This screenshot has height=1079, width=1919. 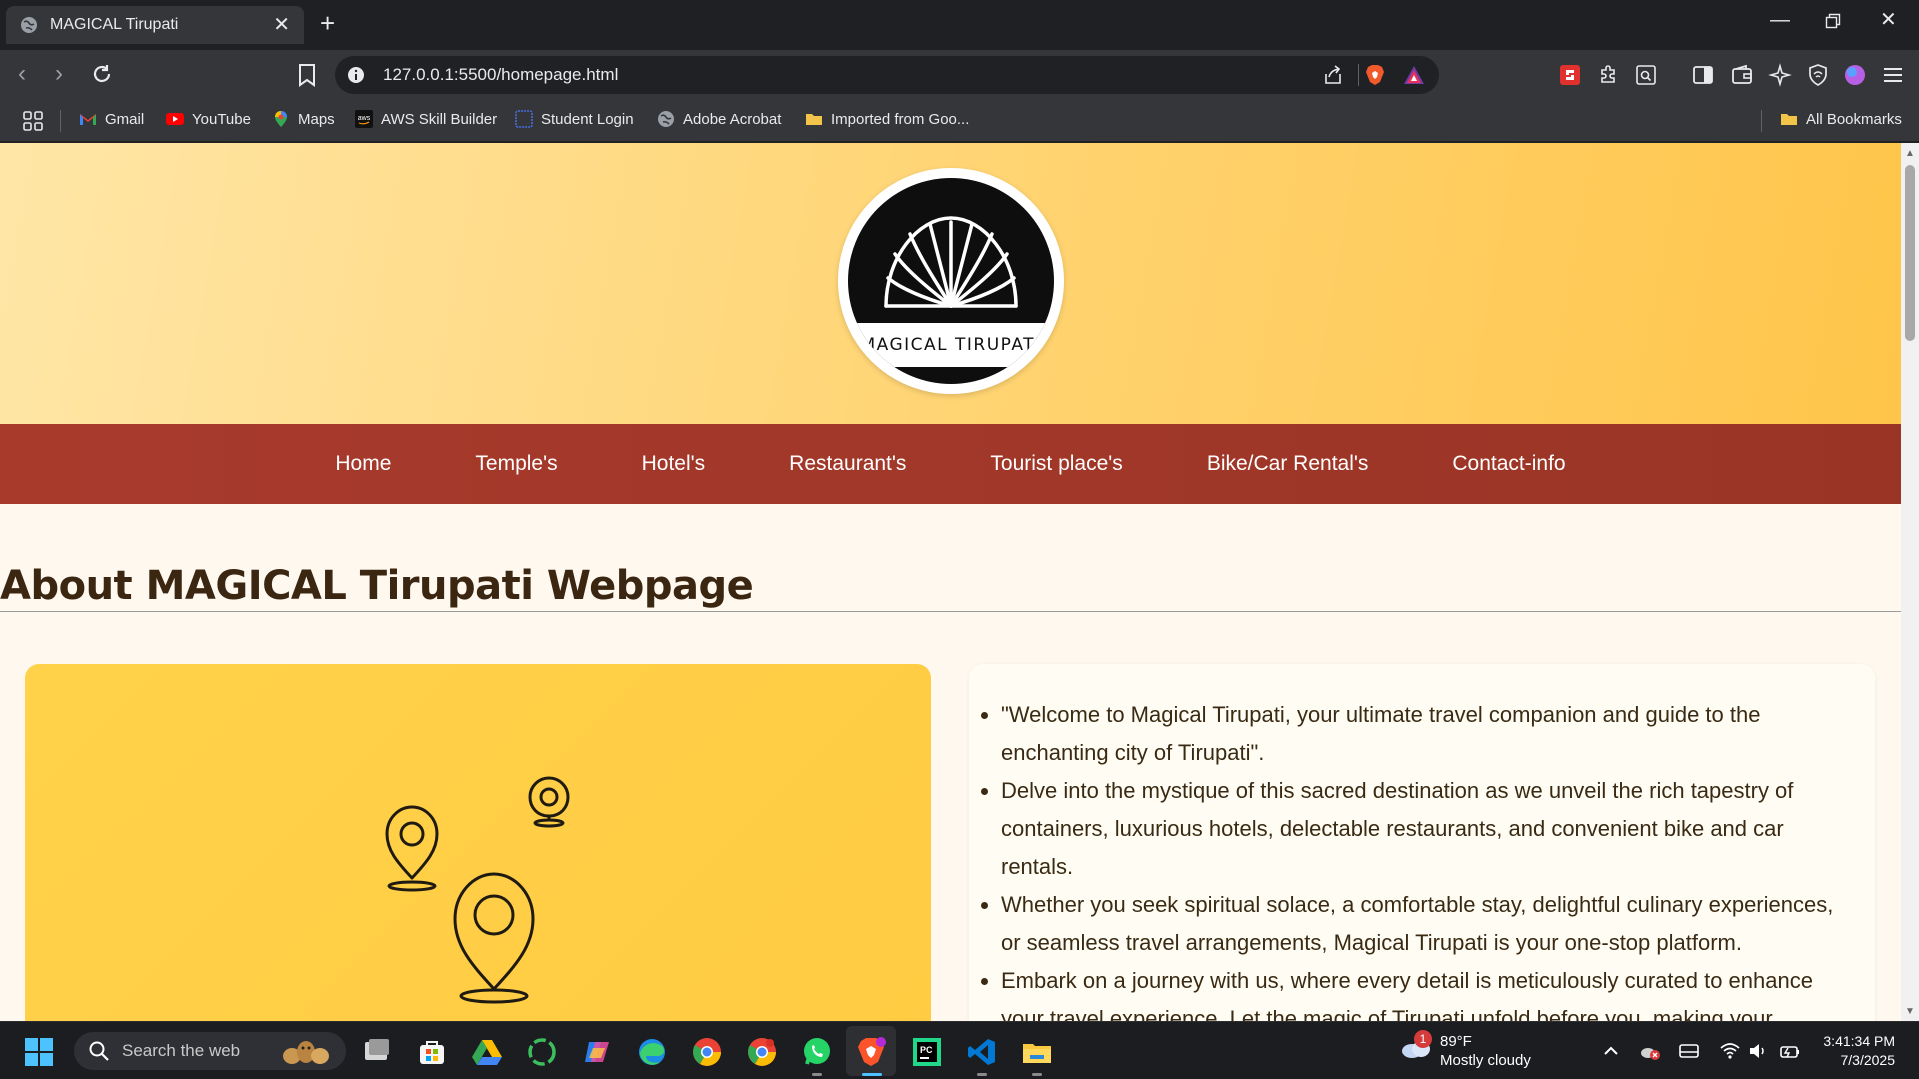 I want to click on bookmark-maps: Maps, so click(x=303, y=119).